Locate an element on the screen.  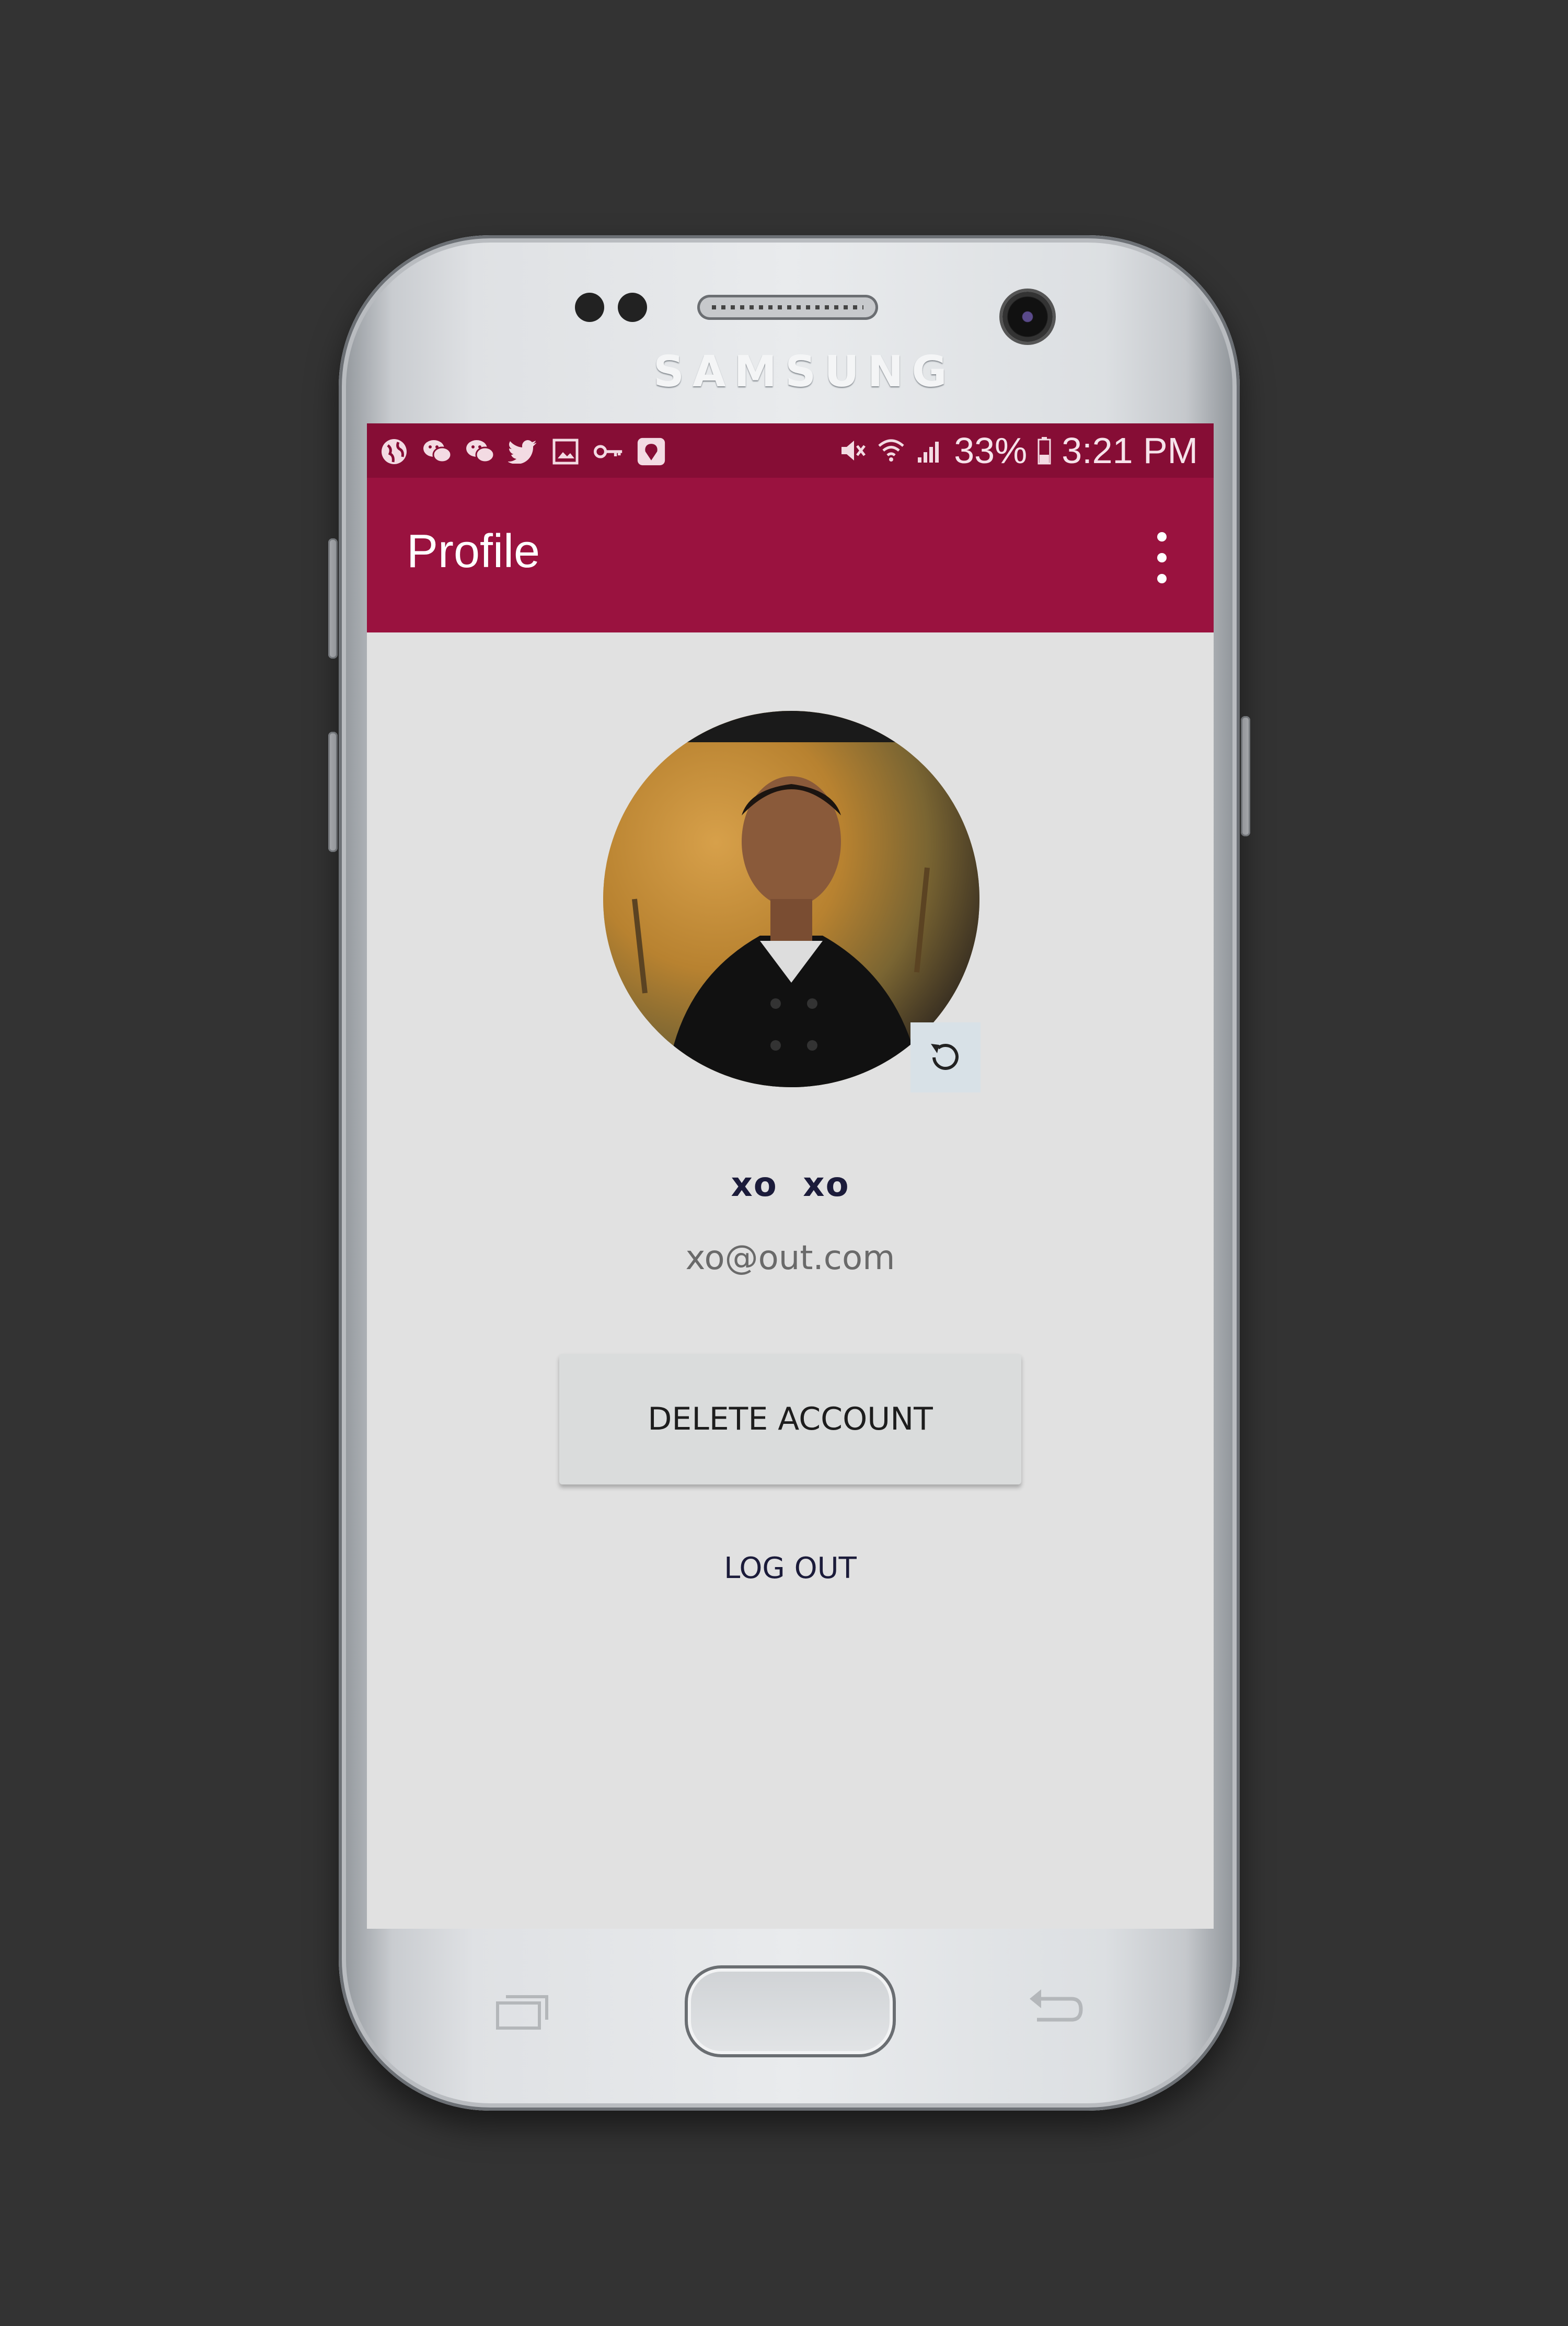
globe-icon is located at coordinates (394, 451).